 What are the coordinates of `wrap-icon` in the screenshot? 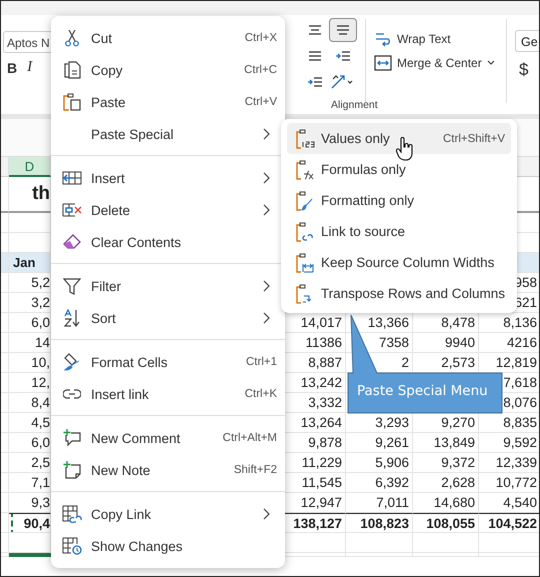 It's located at (383, 39).